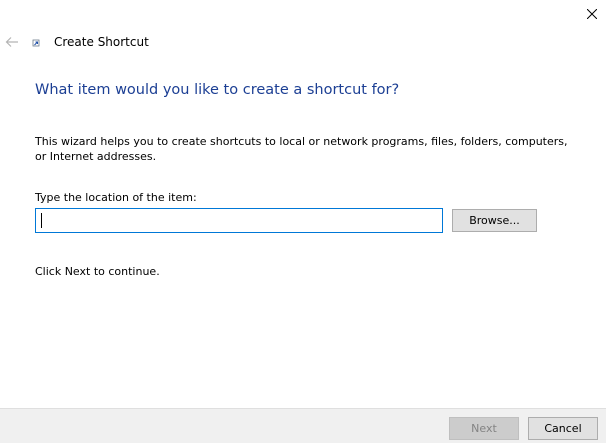 The height and width of the screenshot is (443, 606). What do you see at coordinates (563, 428) in the screenshot?
I see `cancel-button: Cancel` at bounding box center [563, 428].